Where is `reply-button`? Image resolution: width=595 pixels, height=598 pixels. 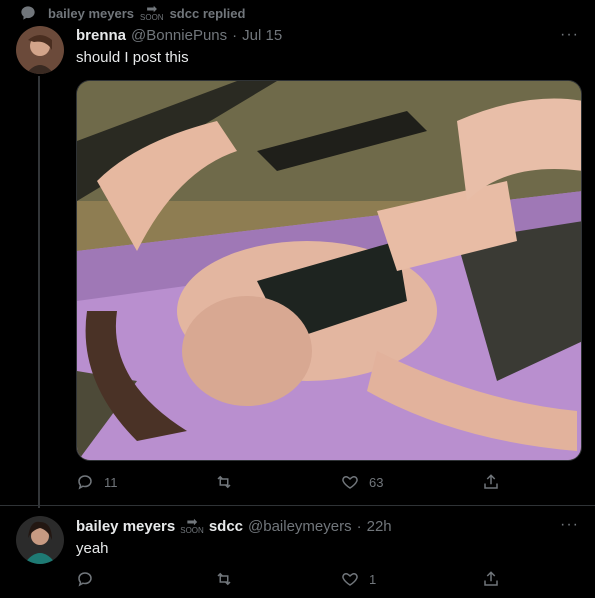 reply-button is located at coordinates (90, 579).